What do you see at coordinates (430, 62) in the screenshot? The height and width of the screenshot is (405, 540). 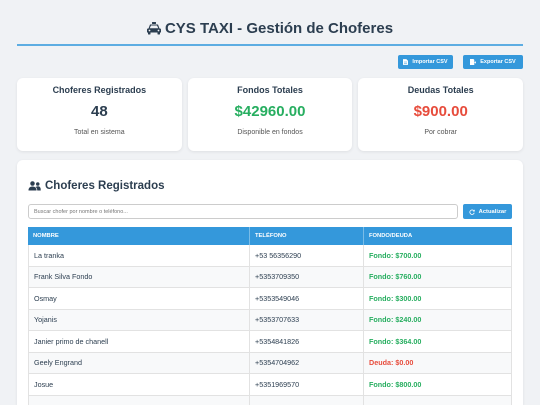 I see `import-csv-label: Importar CSV` at bounding box center [430, 62].